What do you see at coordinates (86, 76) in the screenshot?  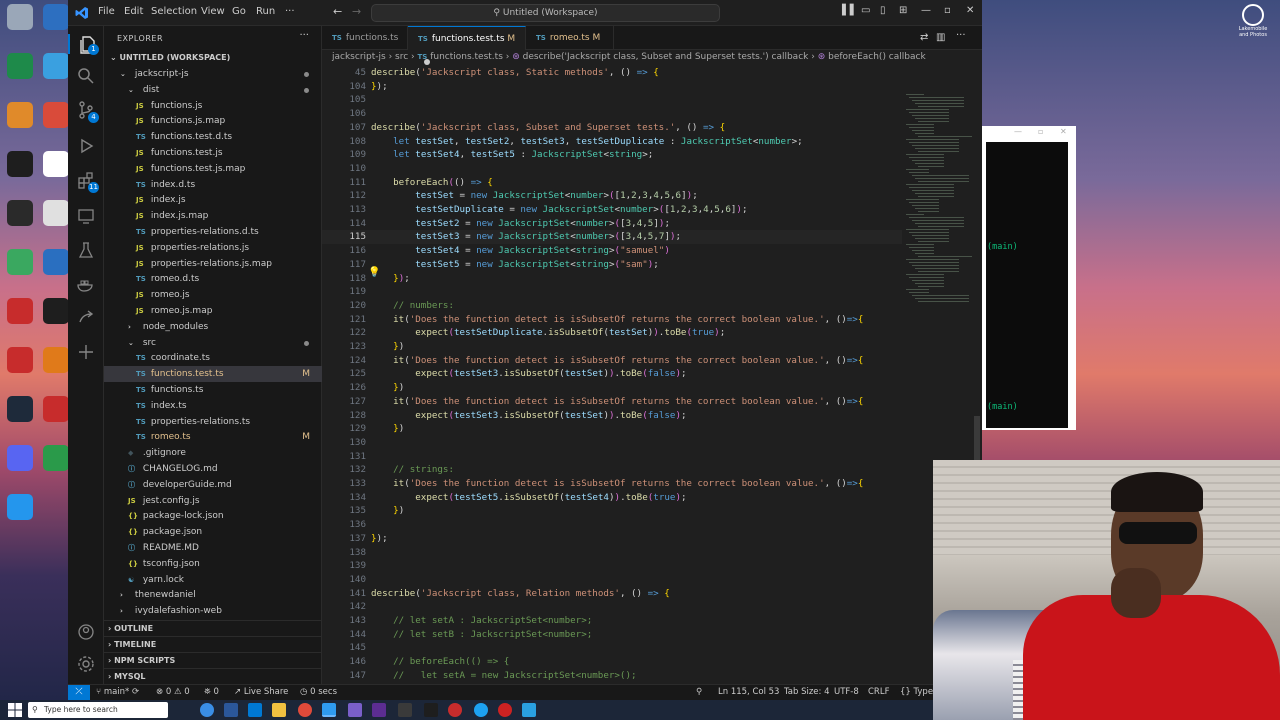 I see `search-view-icon` at bounding box center [86, 76].